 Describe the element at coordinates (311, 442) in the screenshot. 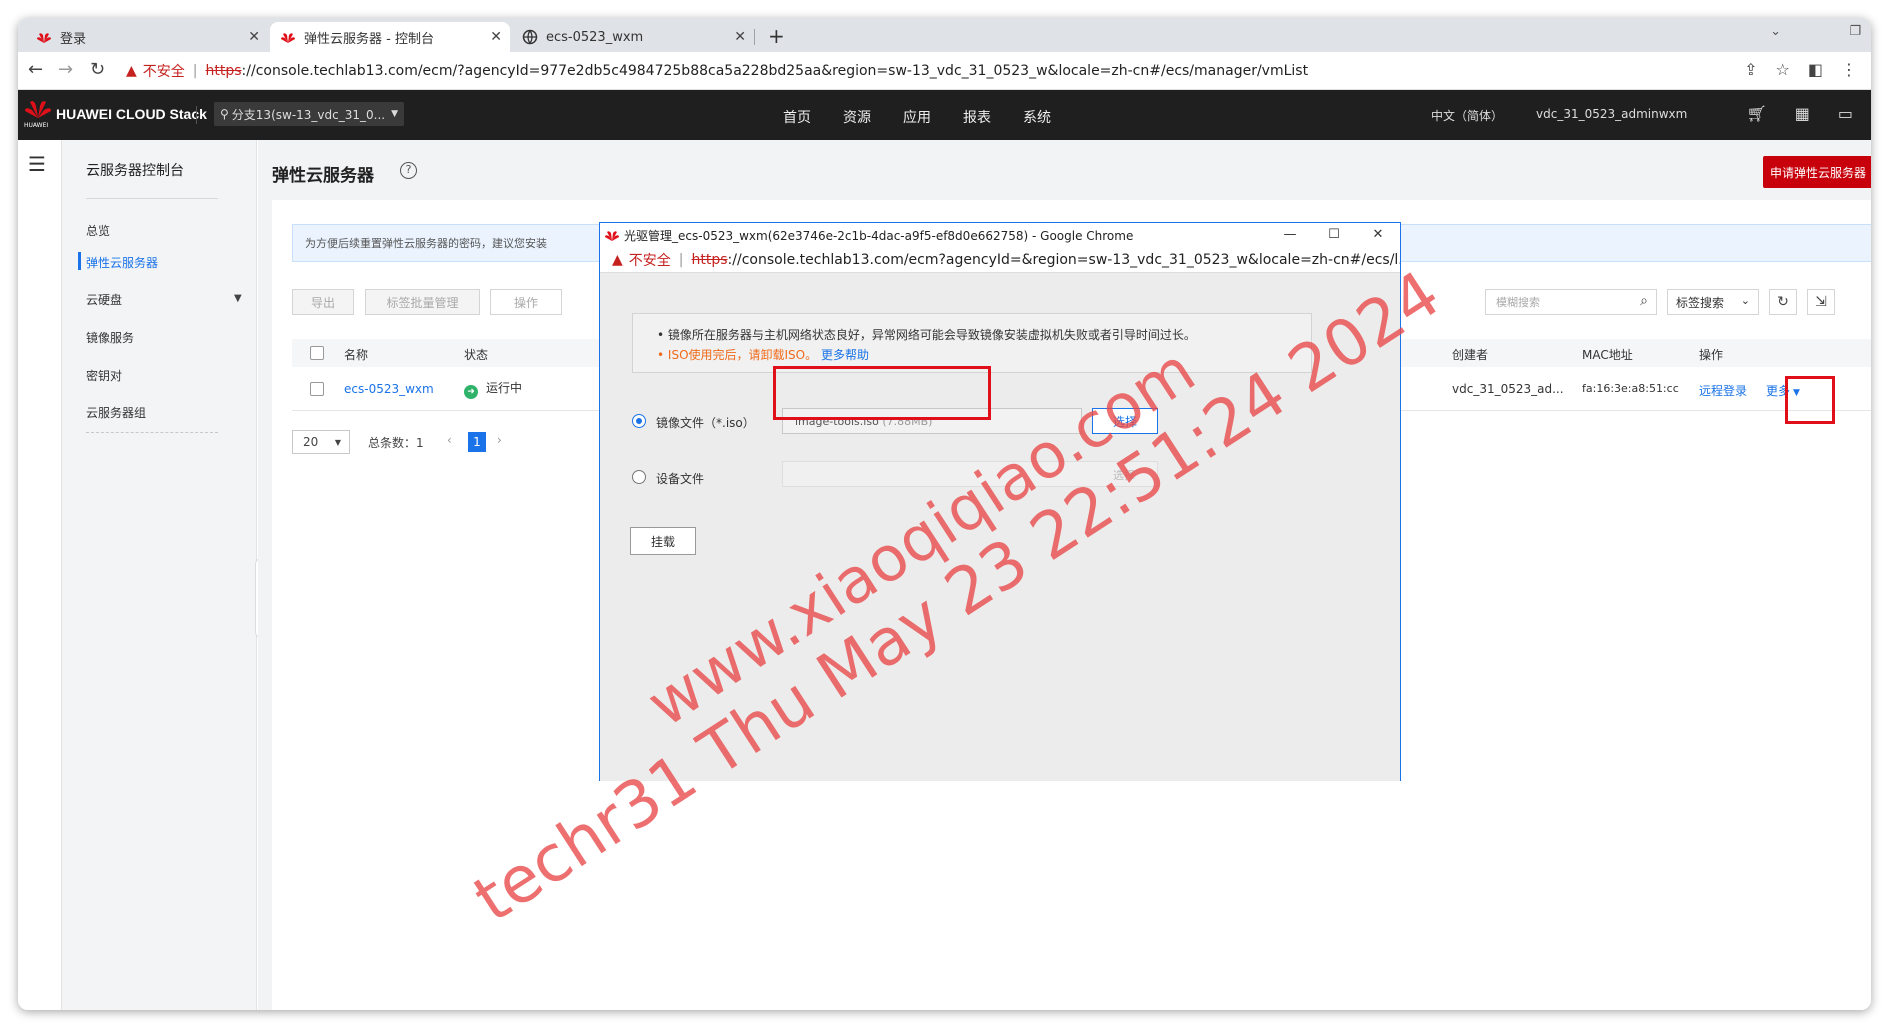

I see `page-size-value: 20` at that location.